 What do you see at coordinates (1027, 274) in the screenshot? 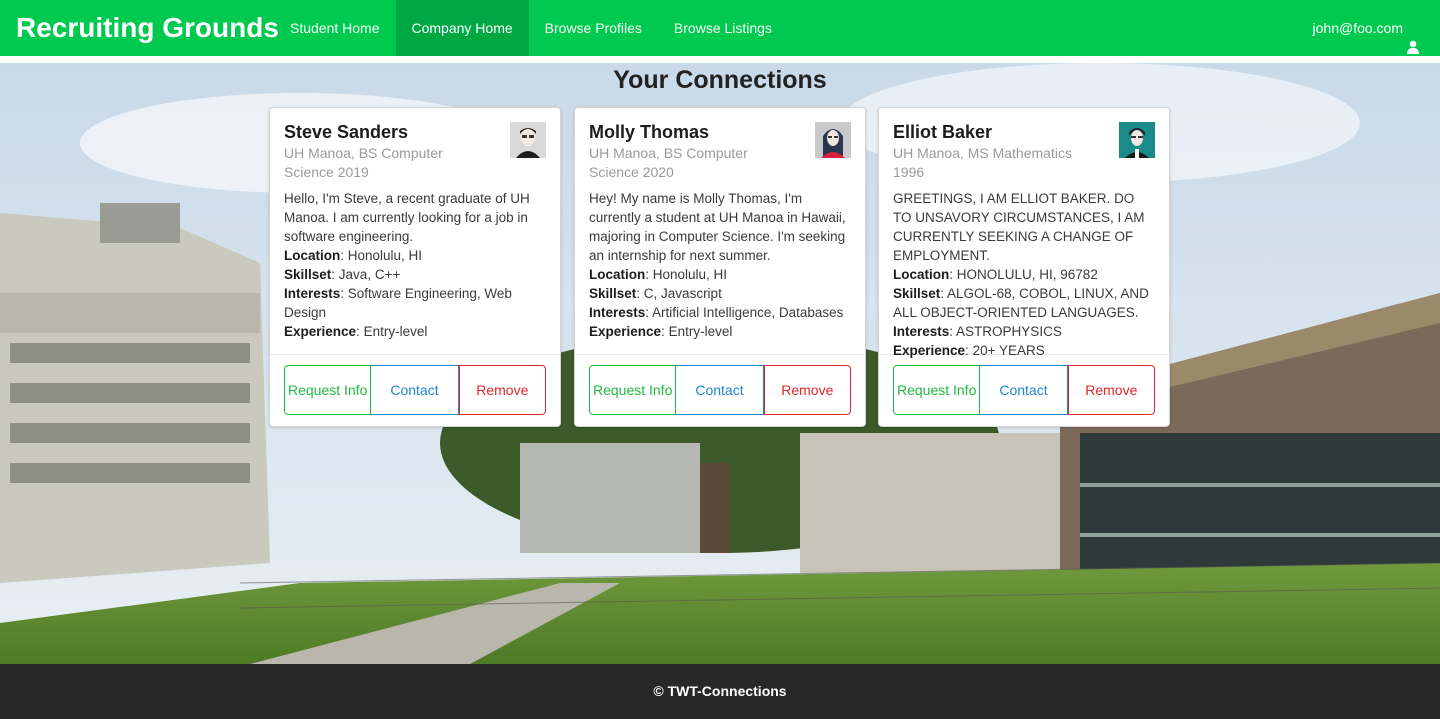
I see `location-value: HONOLULU, HI, 96782` at bounding box center [1027, 274].